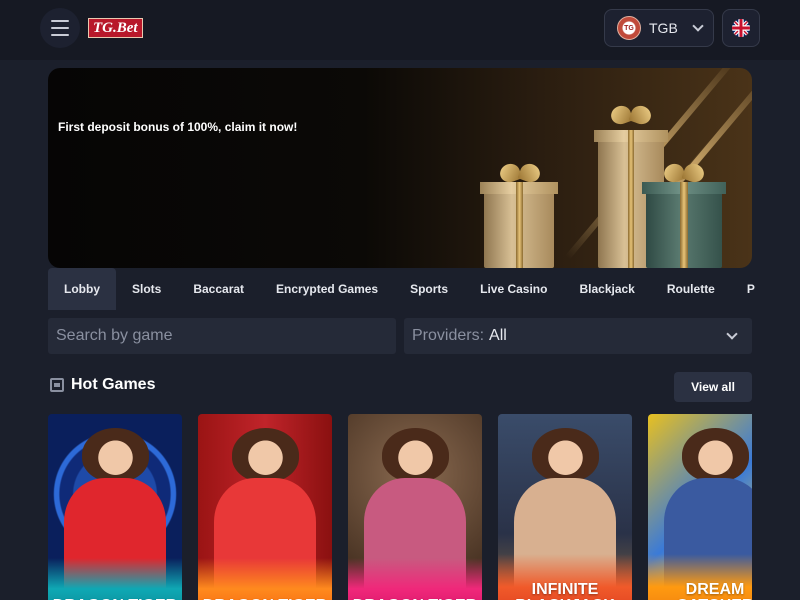  I want to click on uk-flag-icon, so click(741, 28).